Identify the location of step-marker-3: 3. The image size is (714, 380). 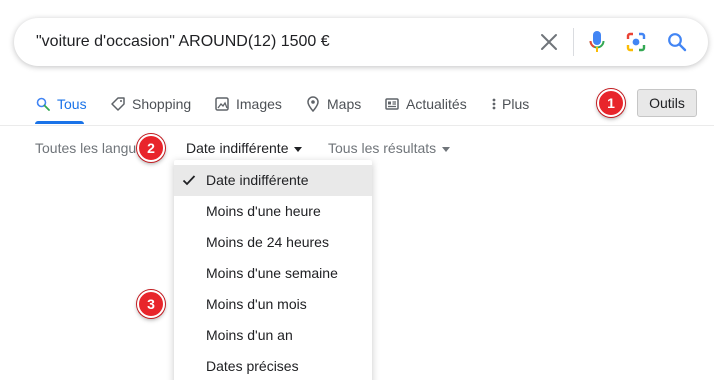
(151, 304).